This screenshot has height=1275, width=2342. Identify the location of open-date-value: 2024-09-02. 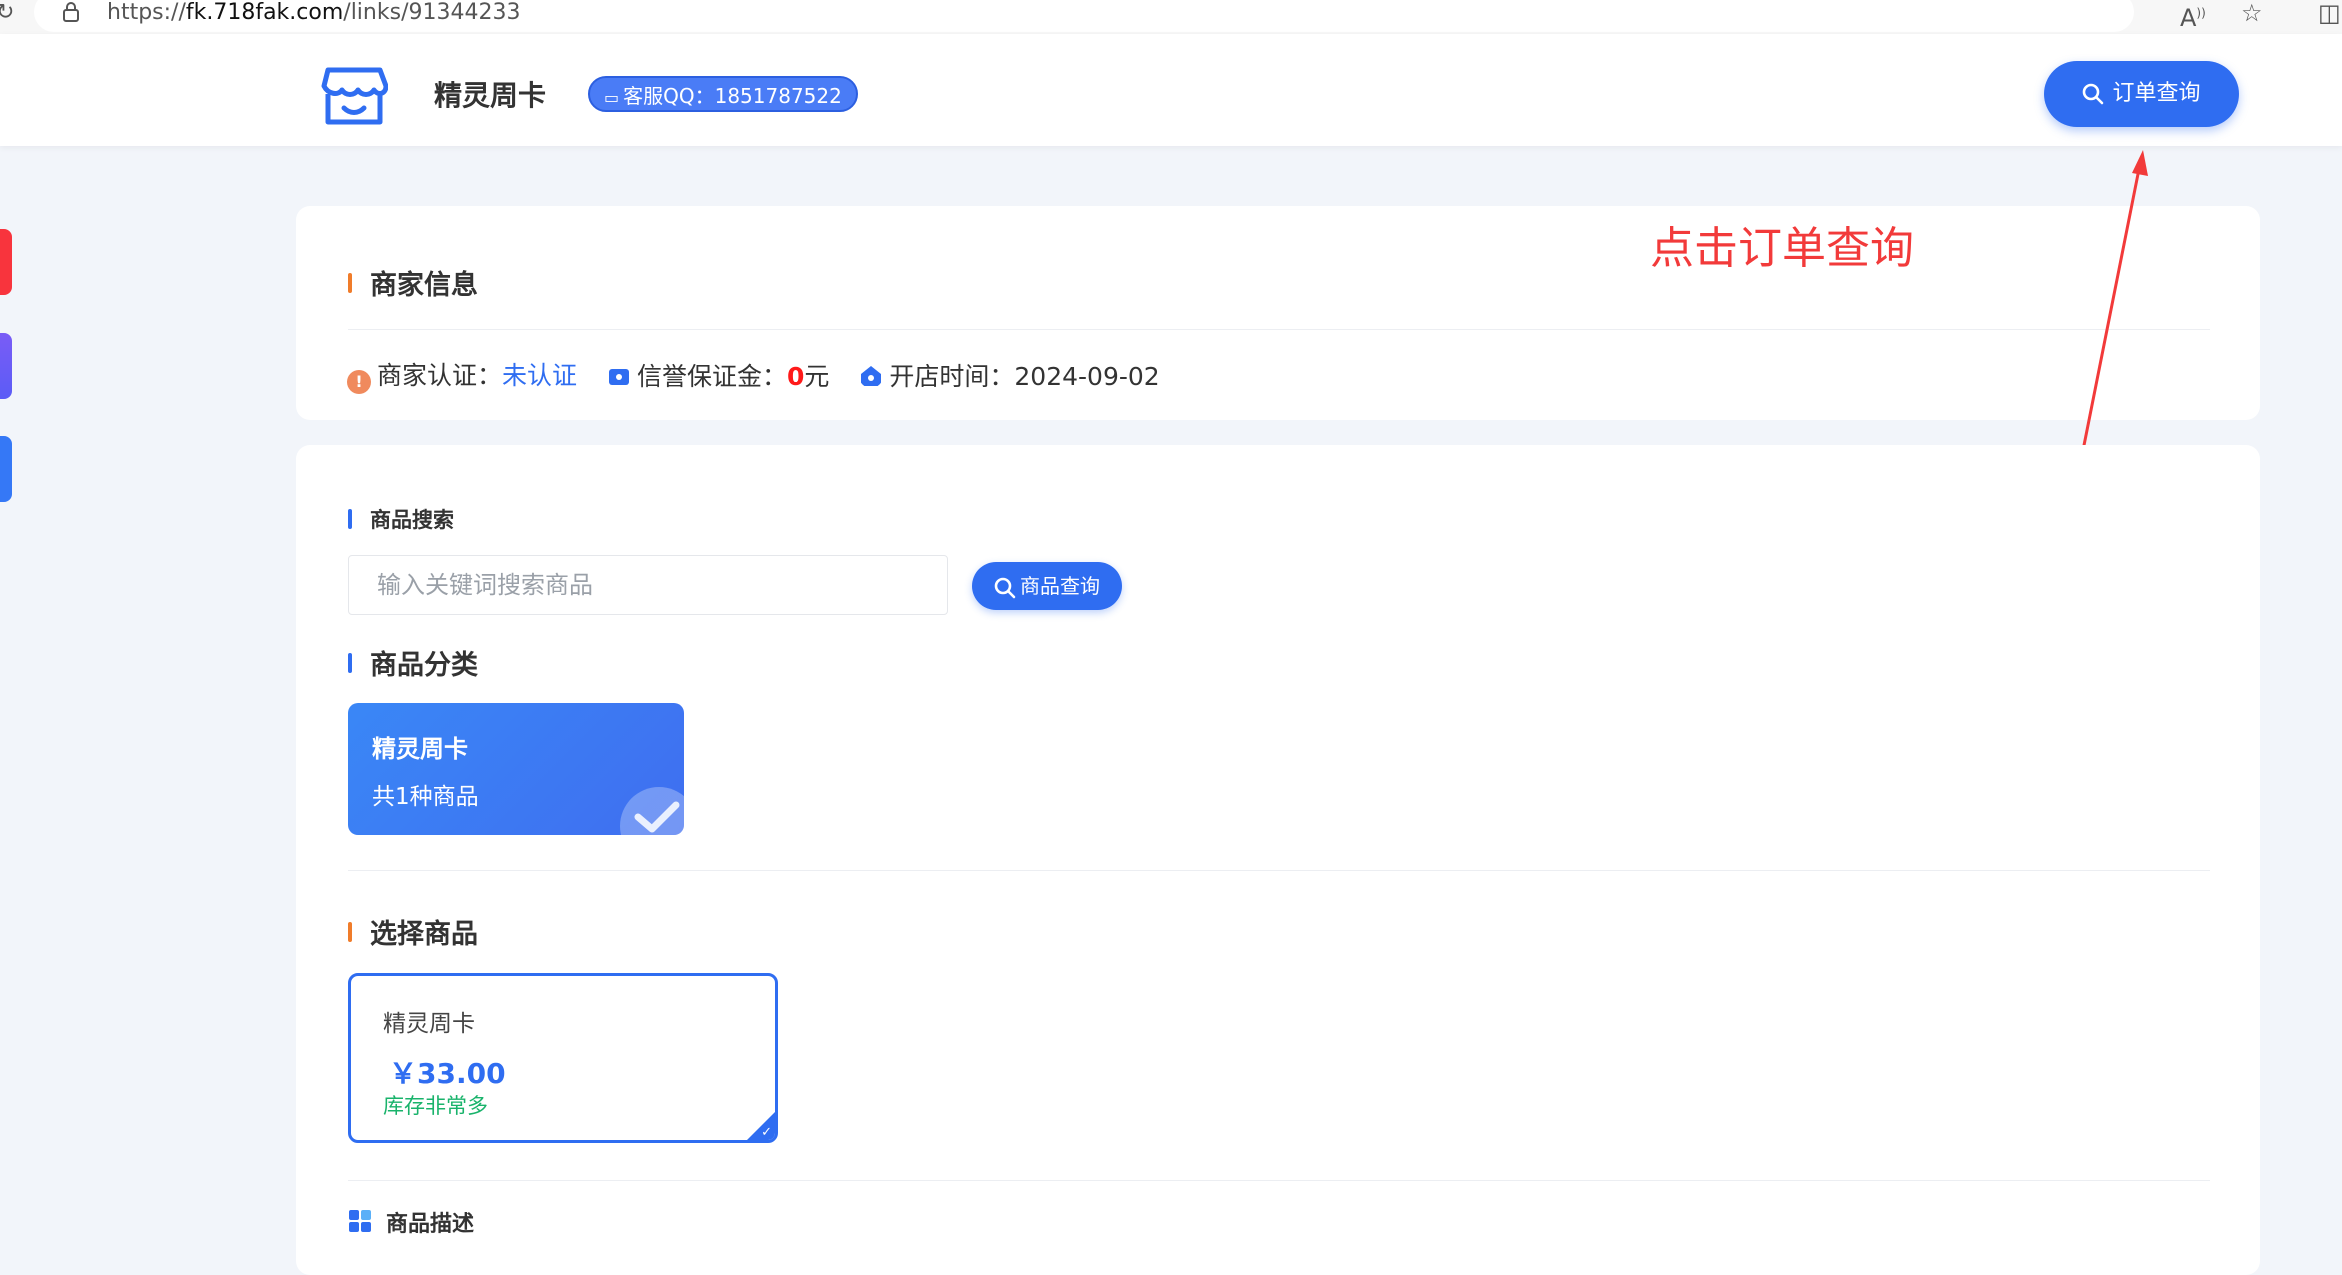
(1087, 376).